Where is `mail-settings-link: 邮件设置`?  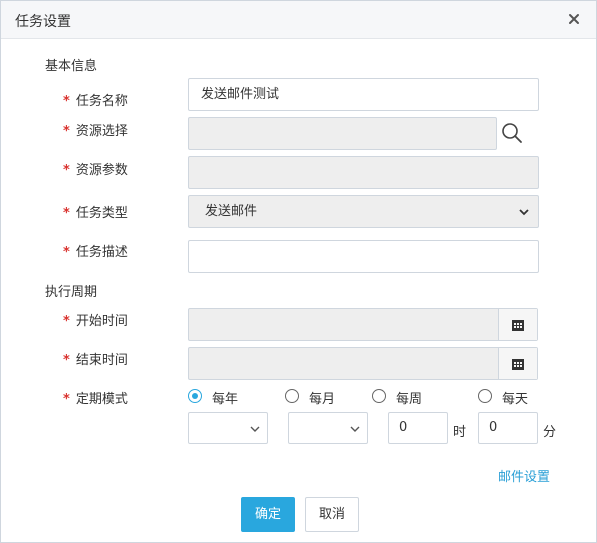
mail-settings-link: 邮件设置 is located at coordinates (524, 475).